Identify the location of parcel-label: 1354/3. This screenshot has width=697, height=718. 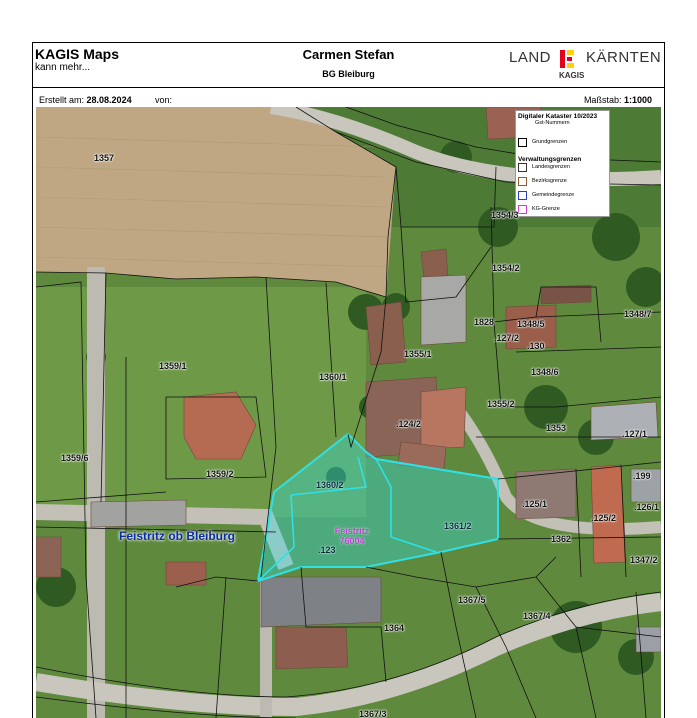
(505, 215).